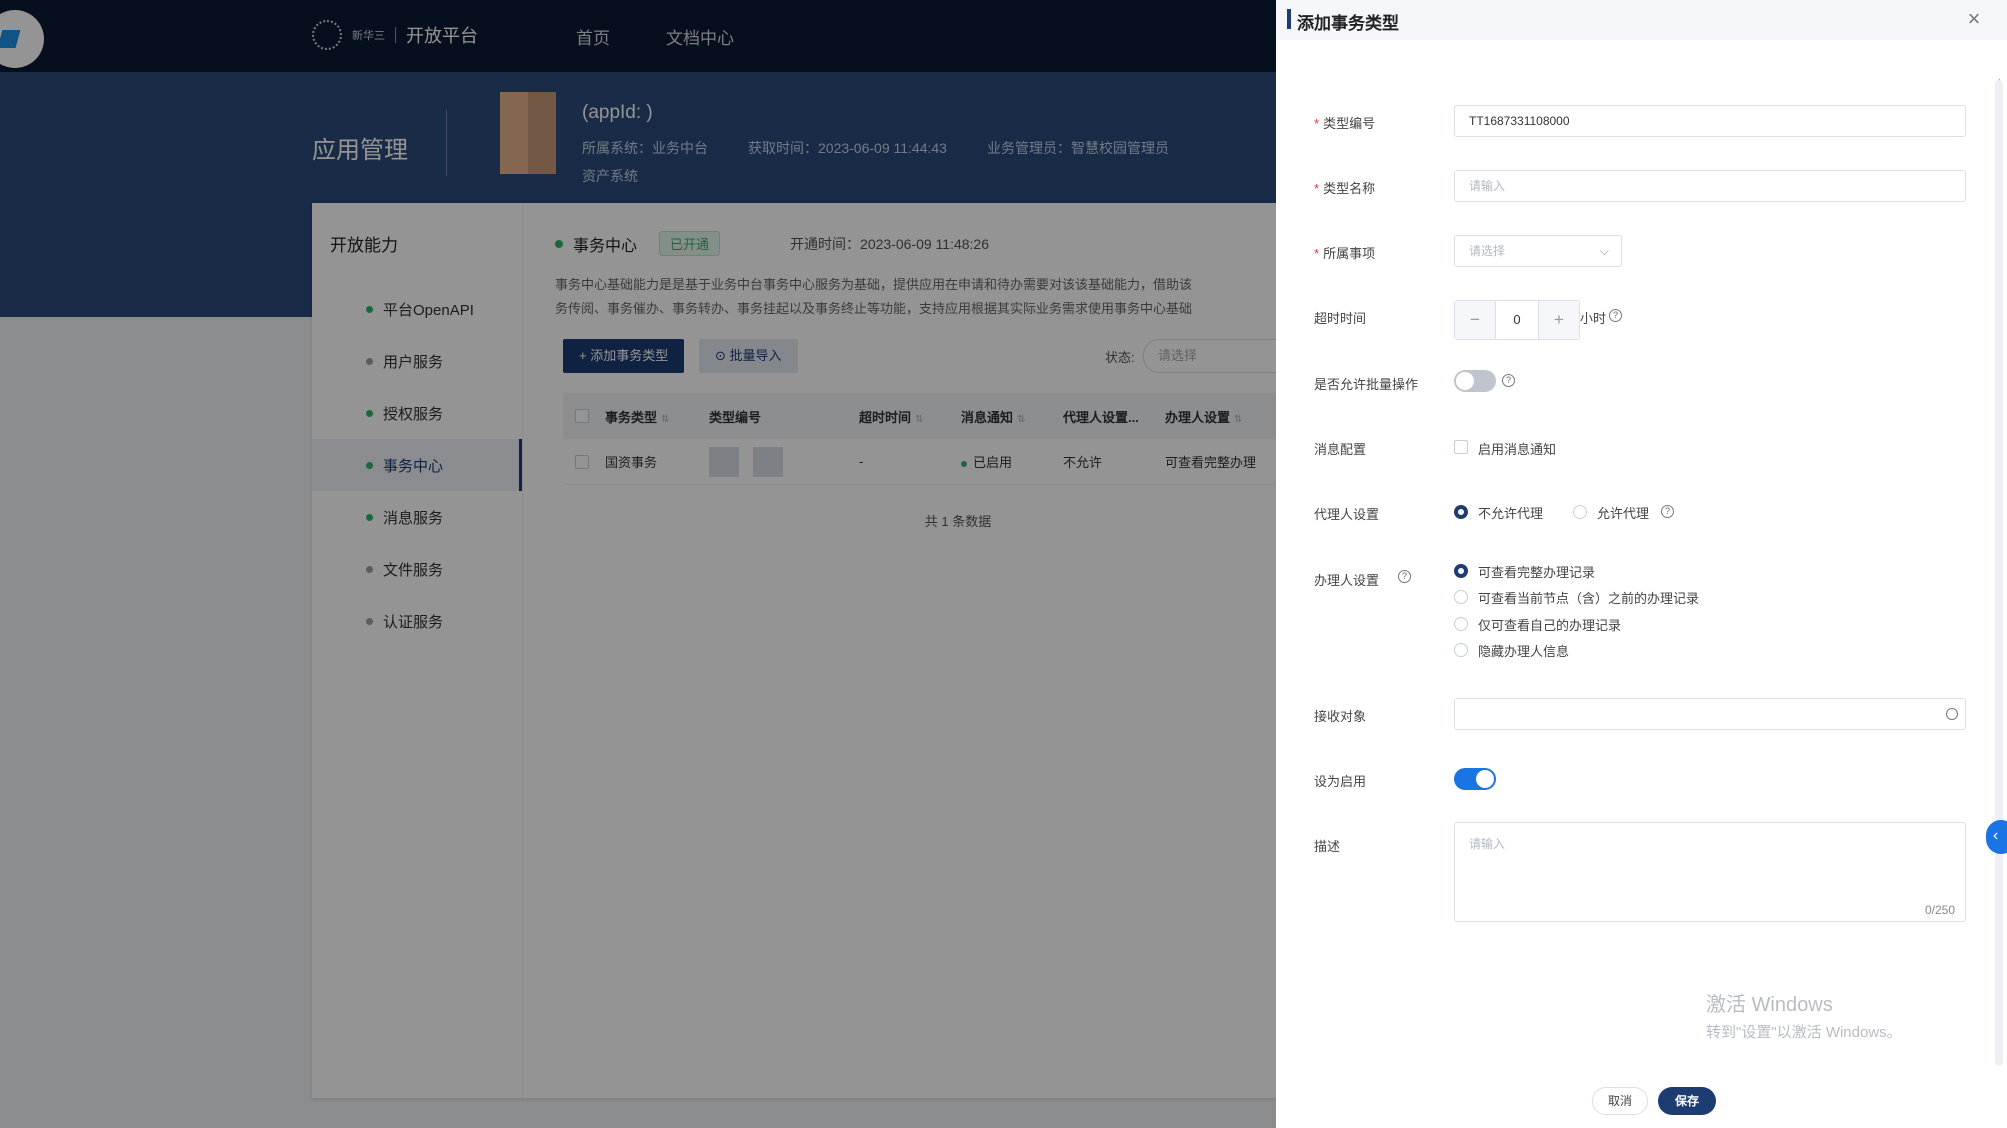 The width and height of the screenshot is (2007, 1128). What do you see at coordinates (1559, 320) in the screenshot?
I see `increment-button: +` at bounding box center [1559, 320].